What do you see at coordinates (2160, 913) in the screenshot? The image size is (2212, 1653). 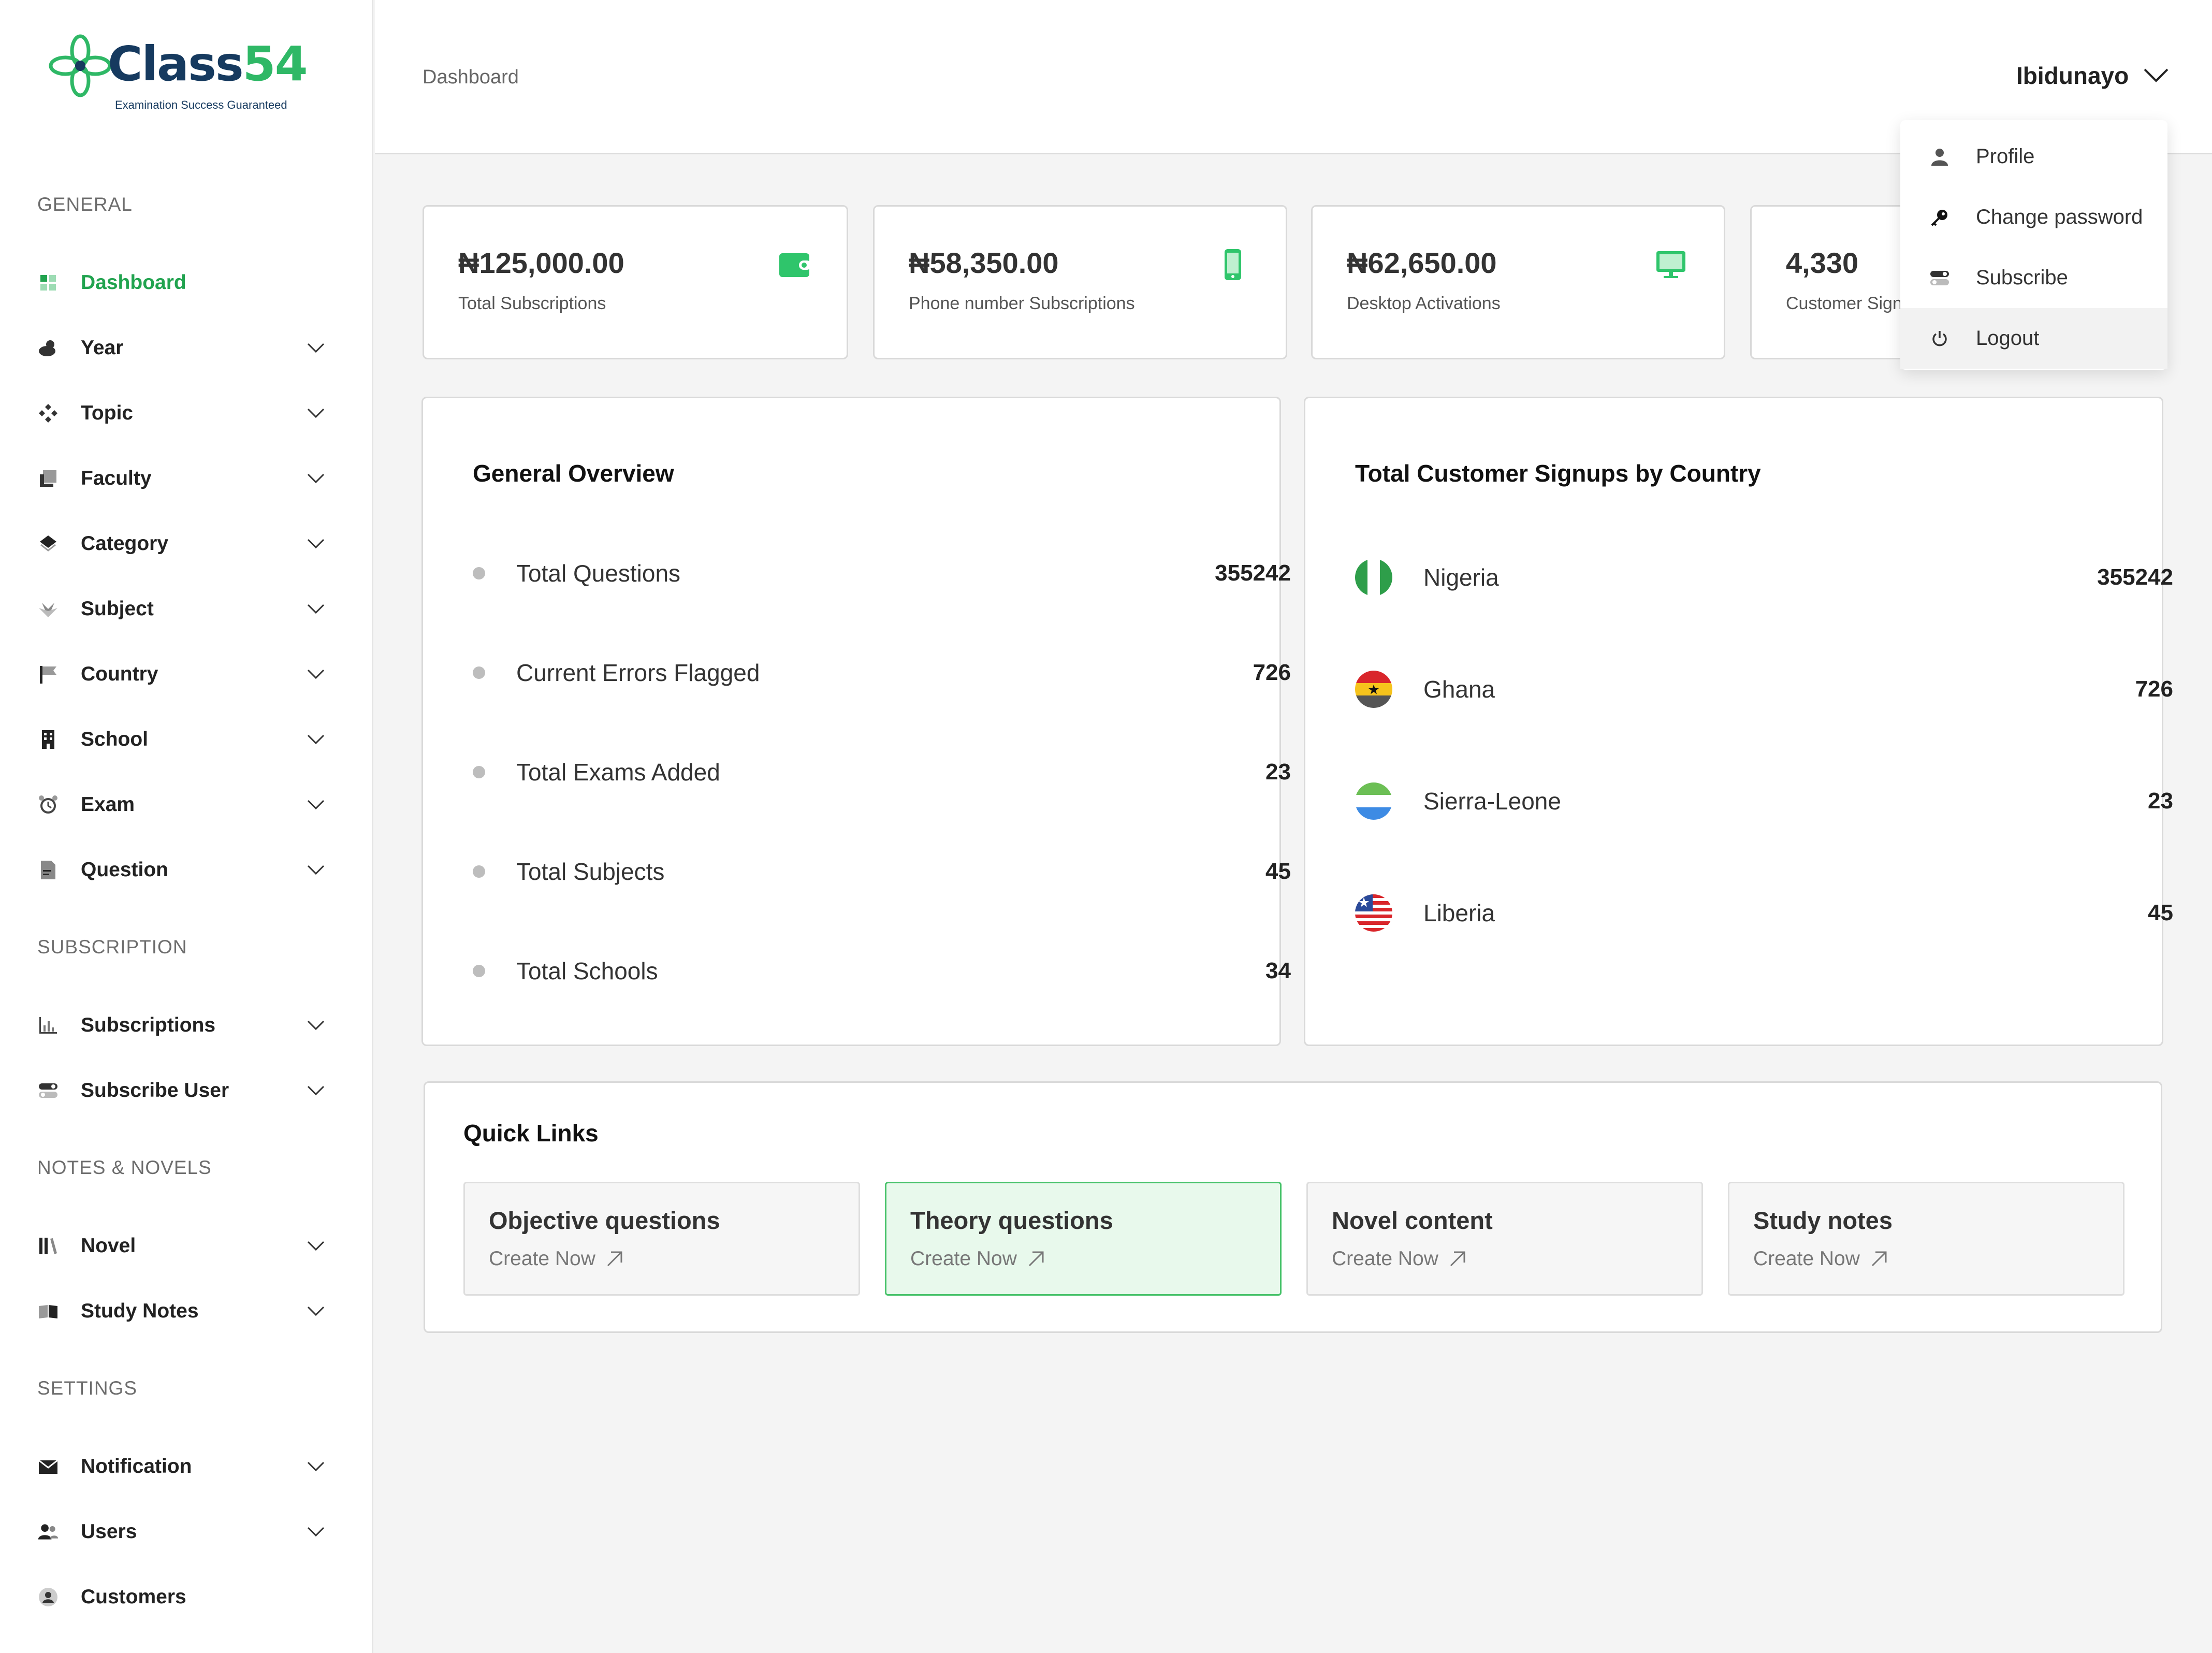 I see `country-value: 45` at bounding box center [2160, 913].